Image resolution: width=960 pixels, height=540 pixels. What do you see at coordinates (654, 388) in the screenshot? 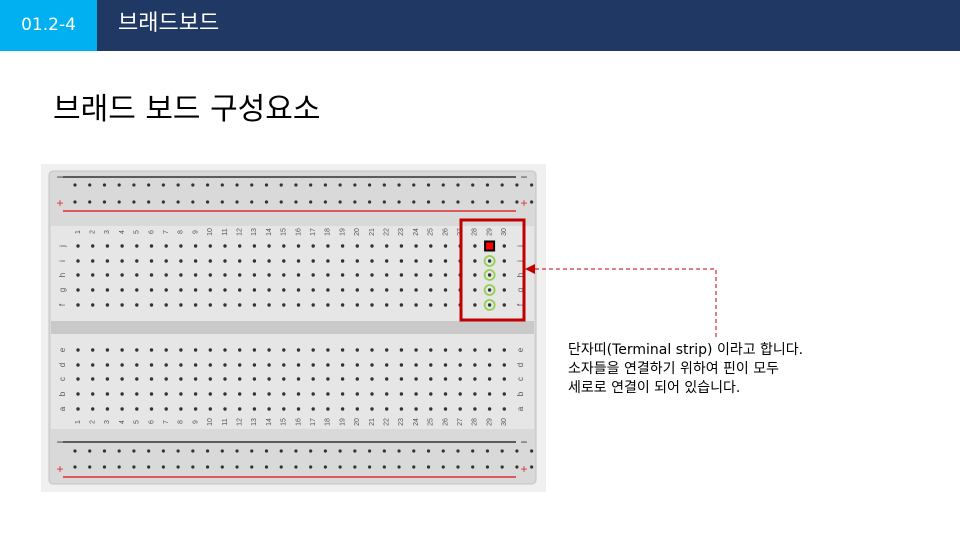
I see `callout-line-3: 세로로 연결이 되어 있습니다.` at bounding box center [654, 388].